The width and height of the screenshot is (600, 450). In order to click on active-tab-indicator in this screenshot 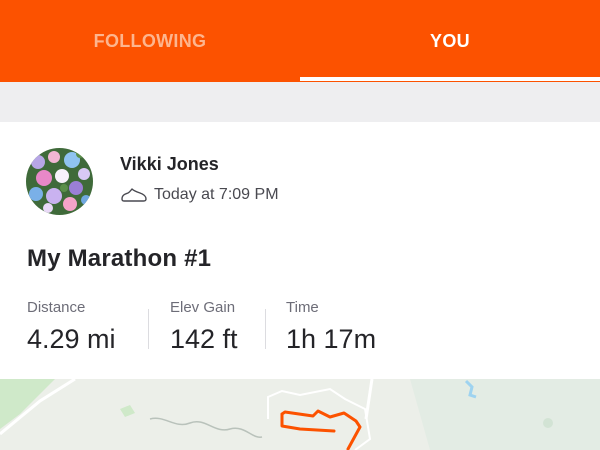, I will do `click(450, 79)`.